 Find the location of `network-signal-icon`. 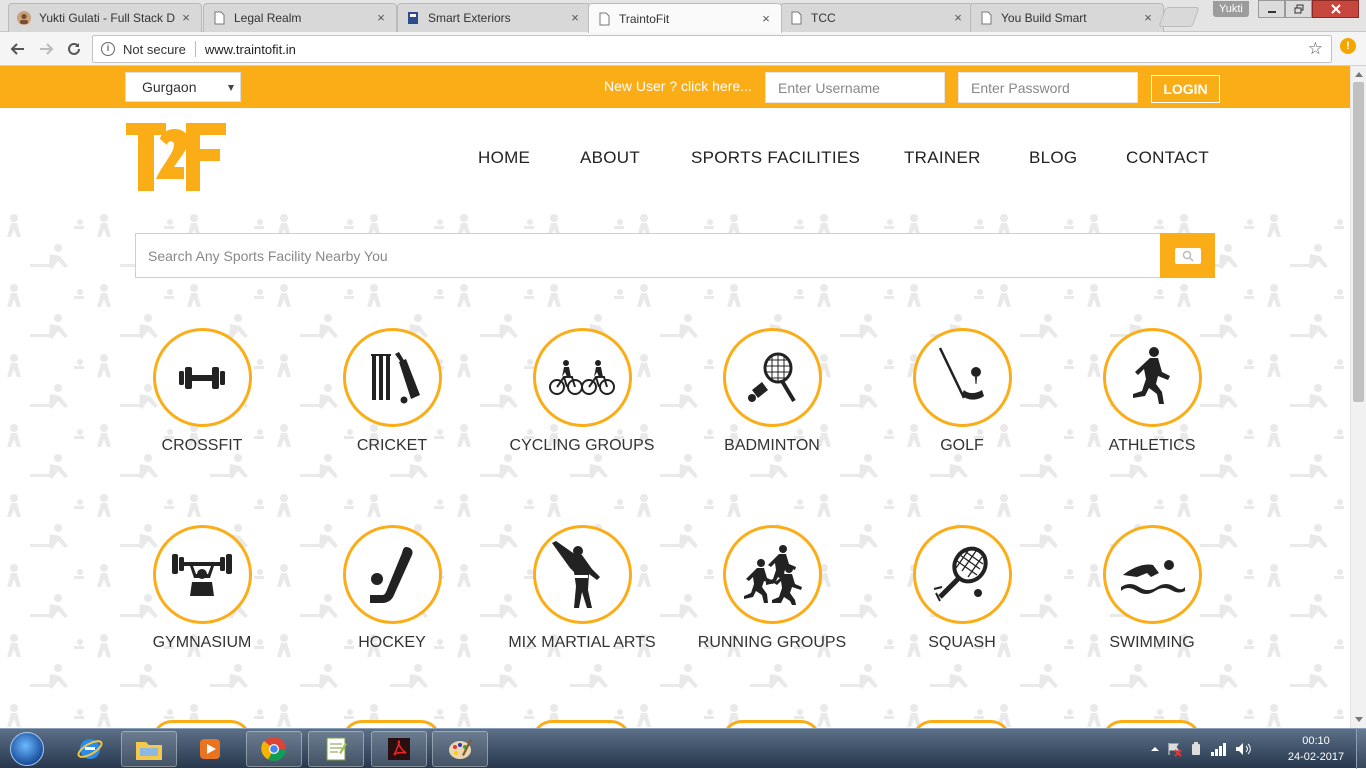

network-signal-icon is located at coordinates (1219, 749).